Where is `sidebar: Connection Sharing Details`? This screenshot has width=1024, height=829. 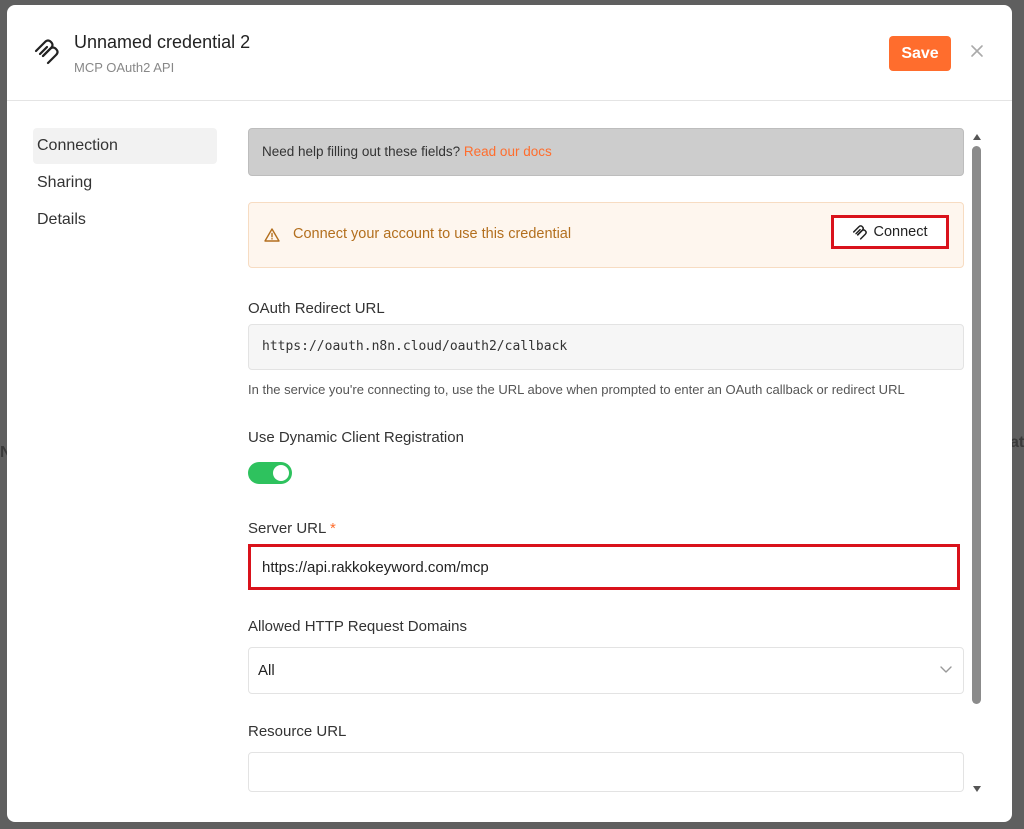 sidebar: Connection Sharing Details is located at coordinates (125, 183).